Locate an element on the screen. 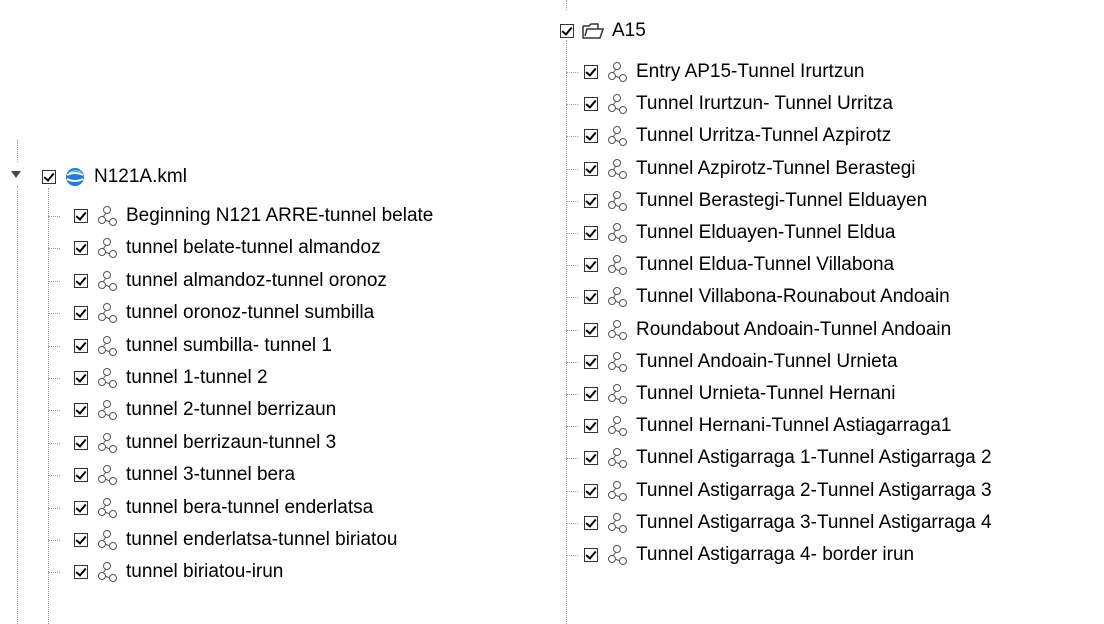 The image size is (1104, 624). tree-item: tunnel 2-tunnel berrizaun is located at coordinates (205, 410).